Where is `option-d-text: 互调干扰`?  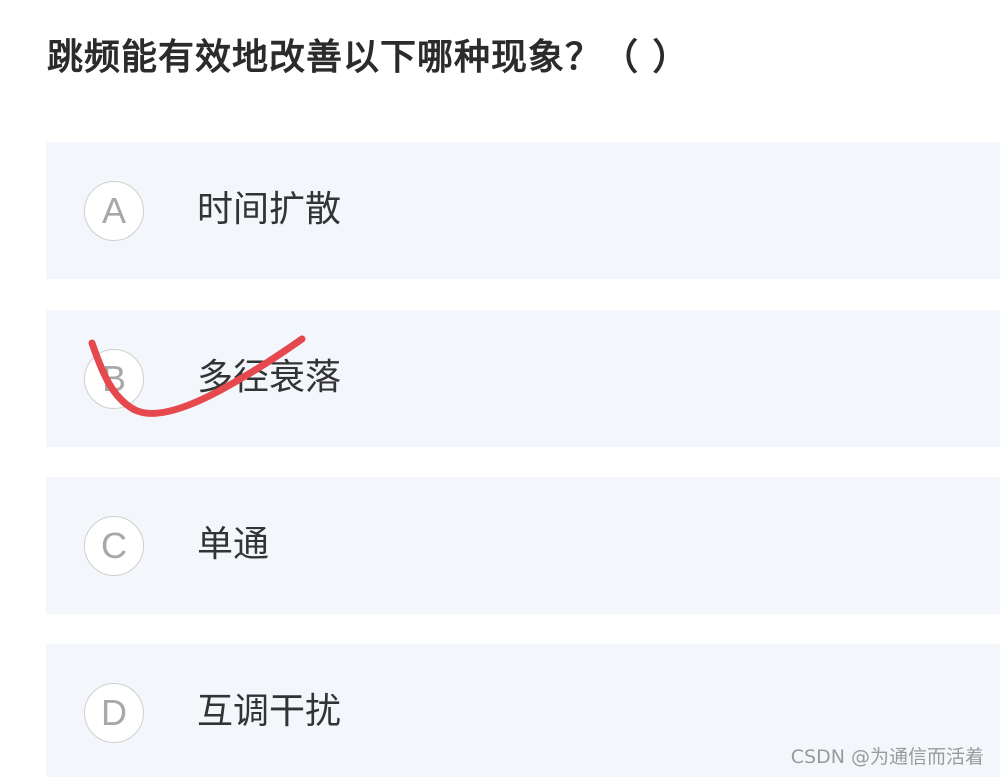 option-d-text: 互调干扰 is located at coordinates (269, 711).